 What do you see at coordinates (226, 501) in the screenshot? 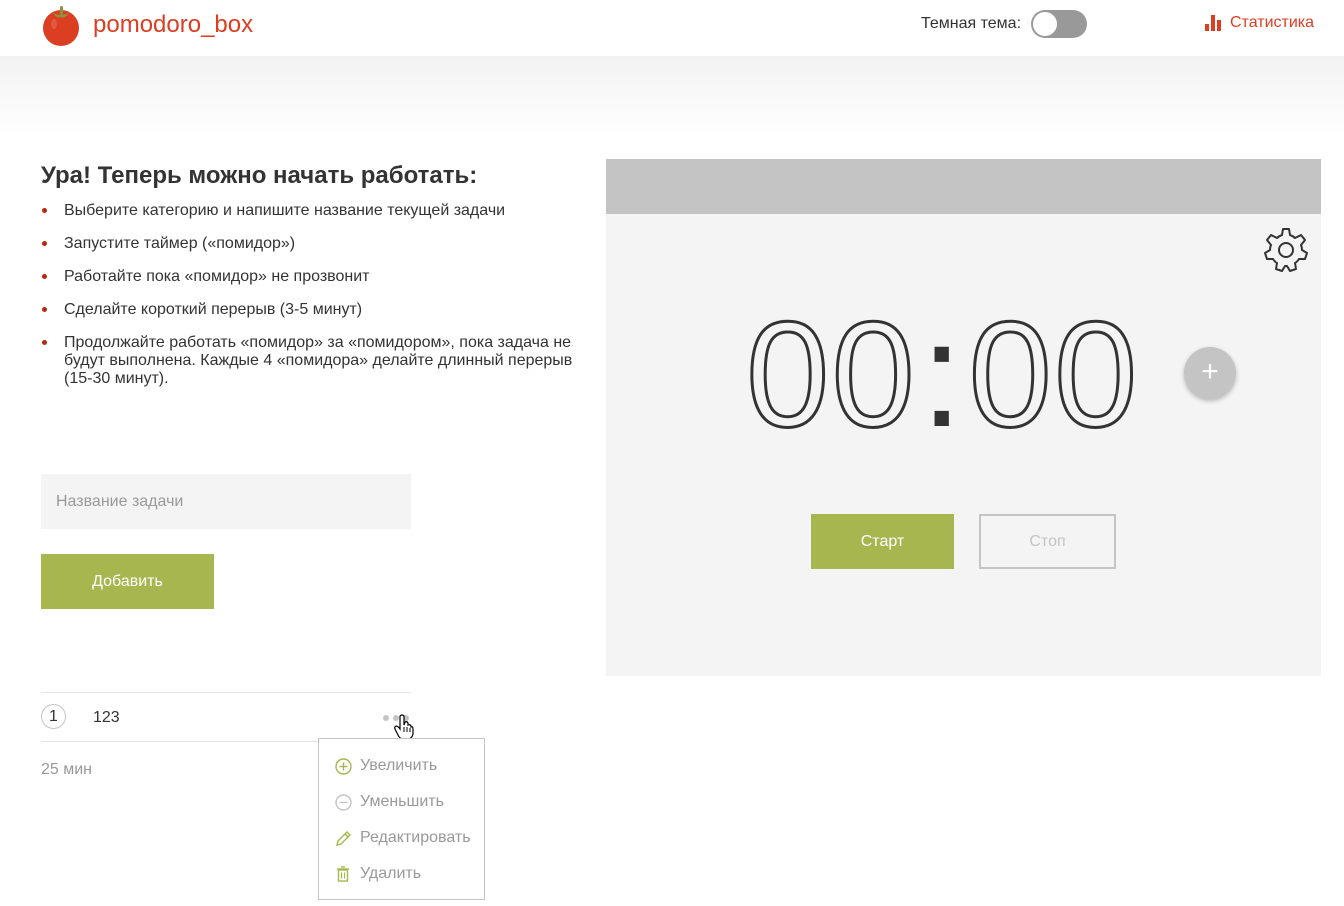
I see `task-name-input` at bounding box center [226, 501].